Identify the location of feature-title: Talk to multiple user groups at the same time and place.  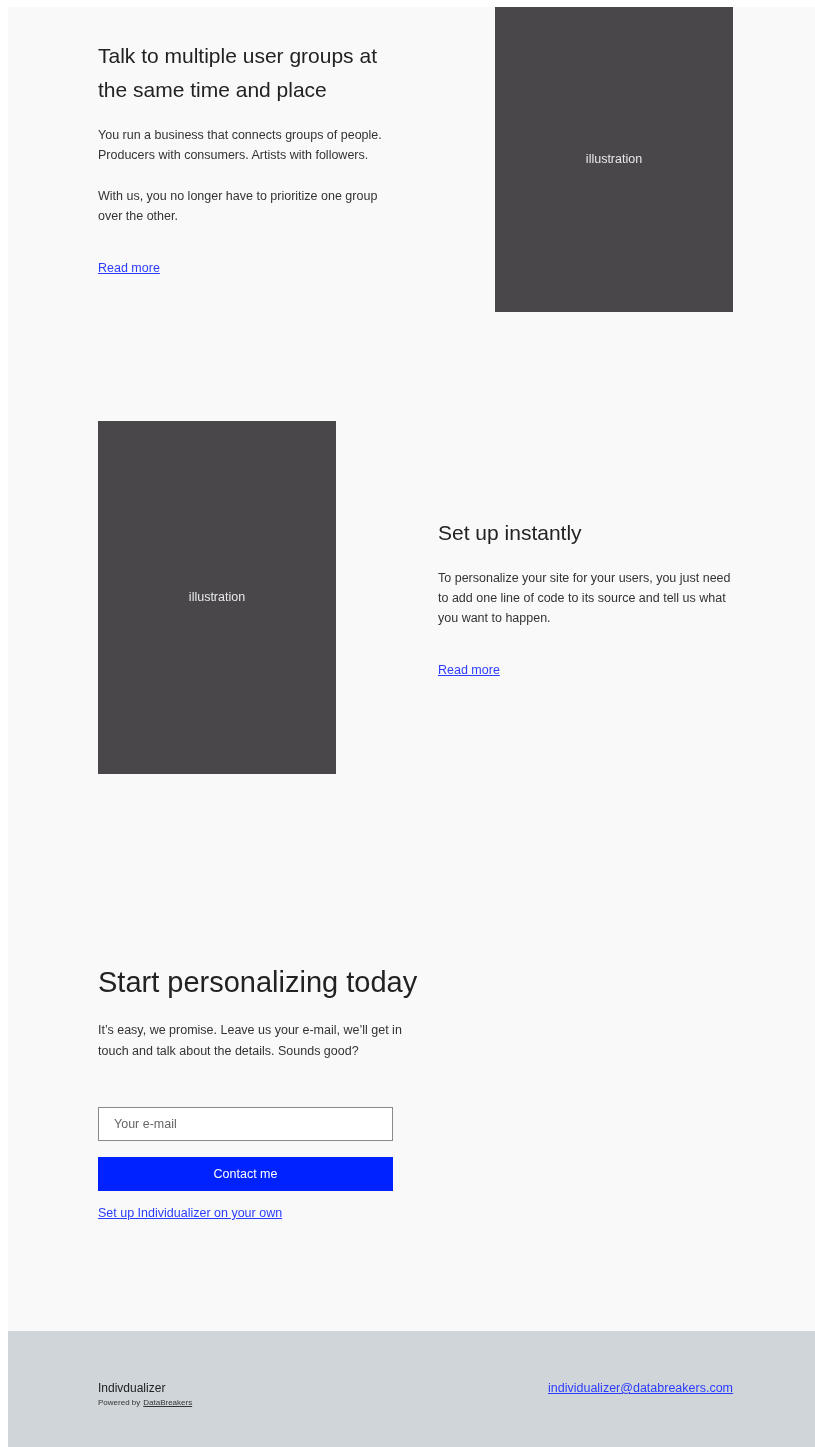
(238, 73).